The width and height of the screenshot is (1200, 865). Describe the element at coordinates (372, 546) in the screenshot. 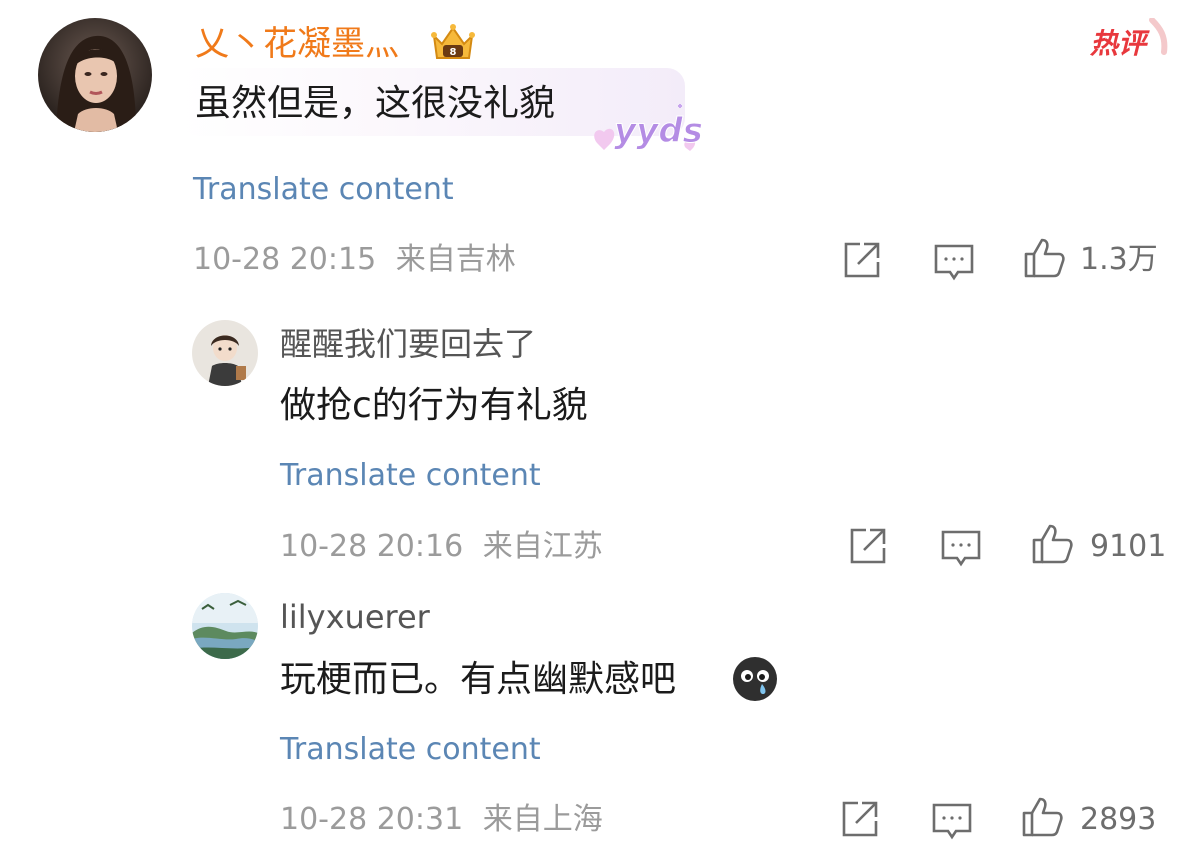

I see `timestamp: 10-28 20:16` at that location.